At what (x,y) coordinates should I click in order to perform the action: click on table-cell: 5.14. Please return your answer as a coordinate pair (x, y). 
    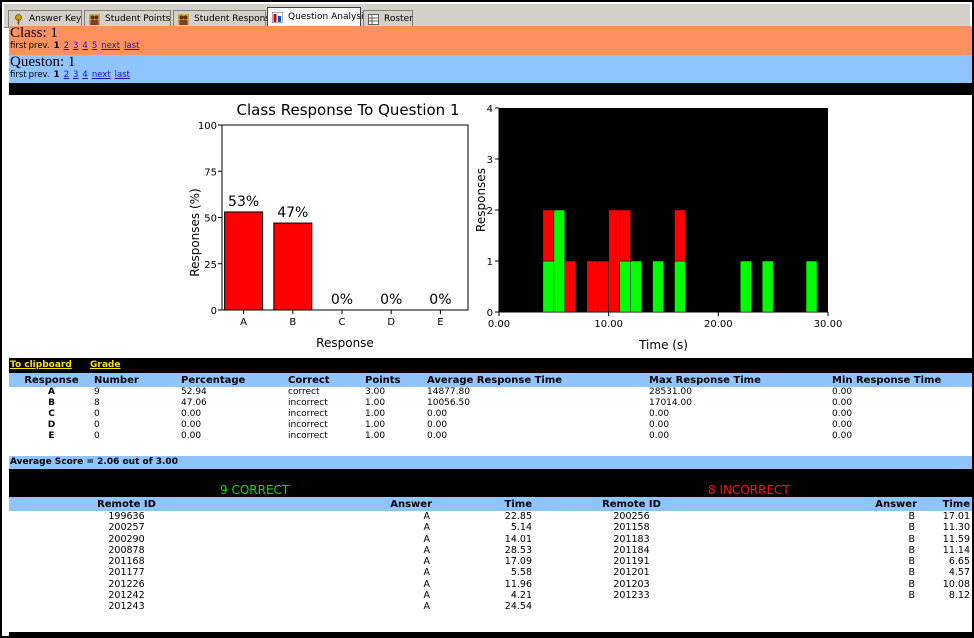
    Looking at the image, I should click on (521, 528).